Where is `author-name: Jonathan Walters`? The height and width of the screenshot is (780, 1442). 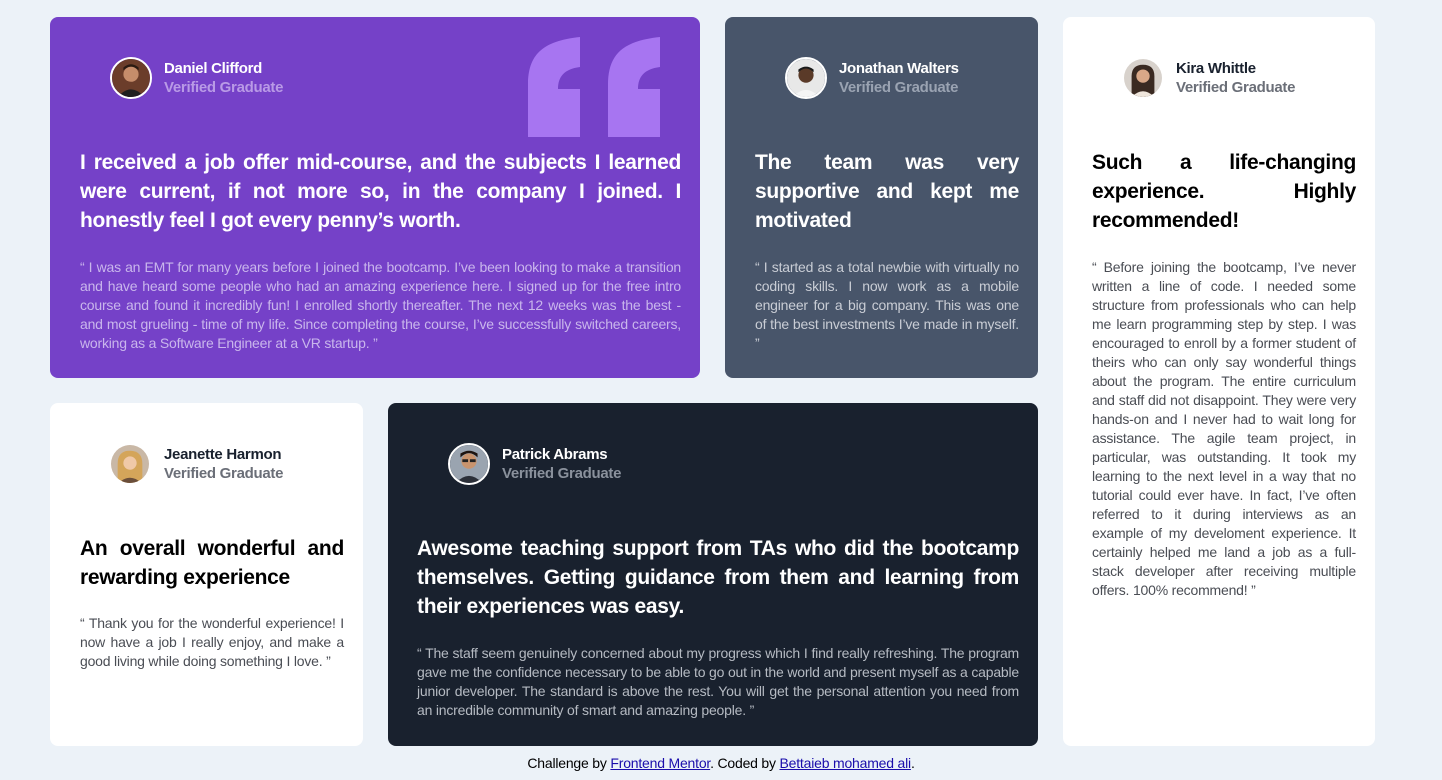
author-name: Jonathan Walters is located at coordinates (899, 68).